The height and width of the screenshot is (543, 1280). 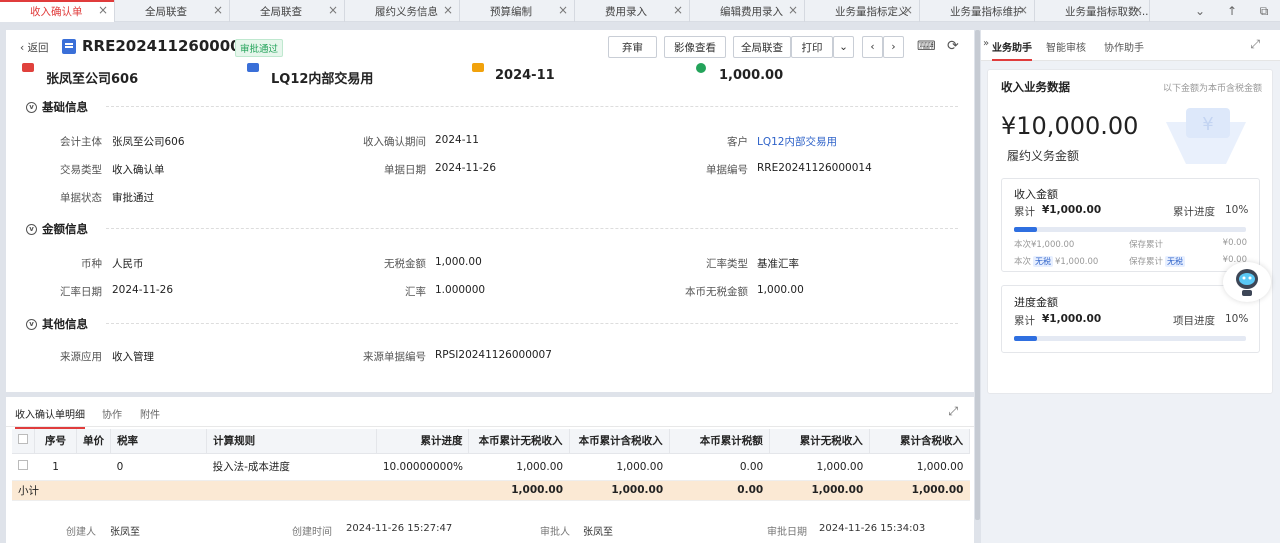 I want to click on income-title: 收入金额, so click(x=1036, y=194).